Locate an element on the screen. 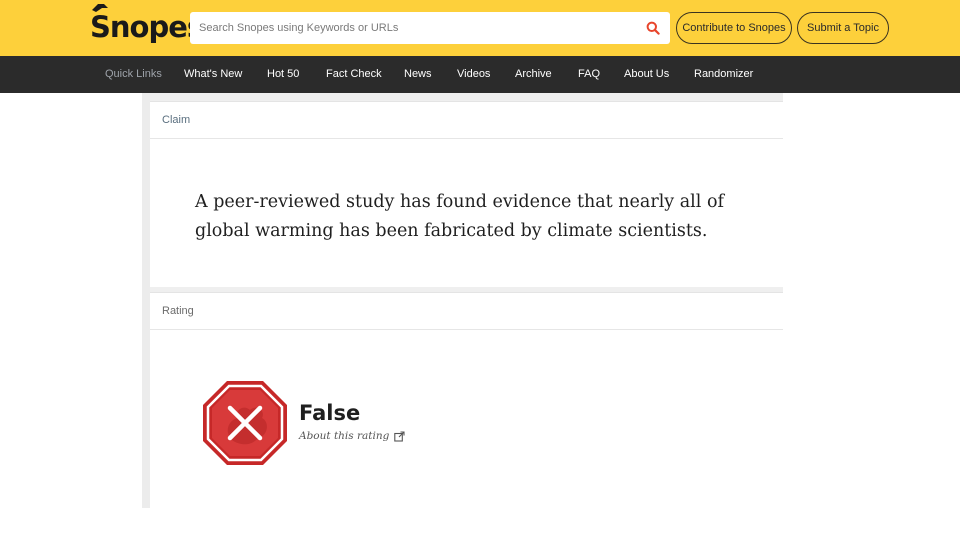 The image size is (960, 540). about-rating-link: About this rating is located at coordinates (352, 436).